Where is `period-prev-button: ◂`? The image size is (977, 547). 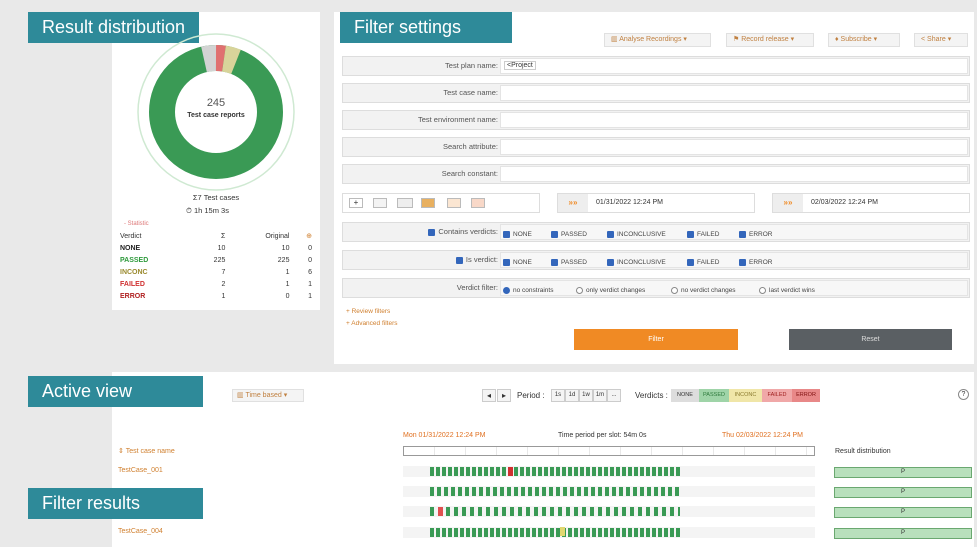
period-prev-button: ◂ is located at coordinates (489, 395).